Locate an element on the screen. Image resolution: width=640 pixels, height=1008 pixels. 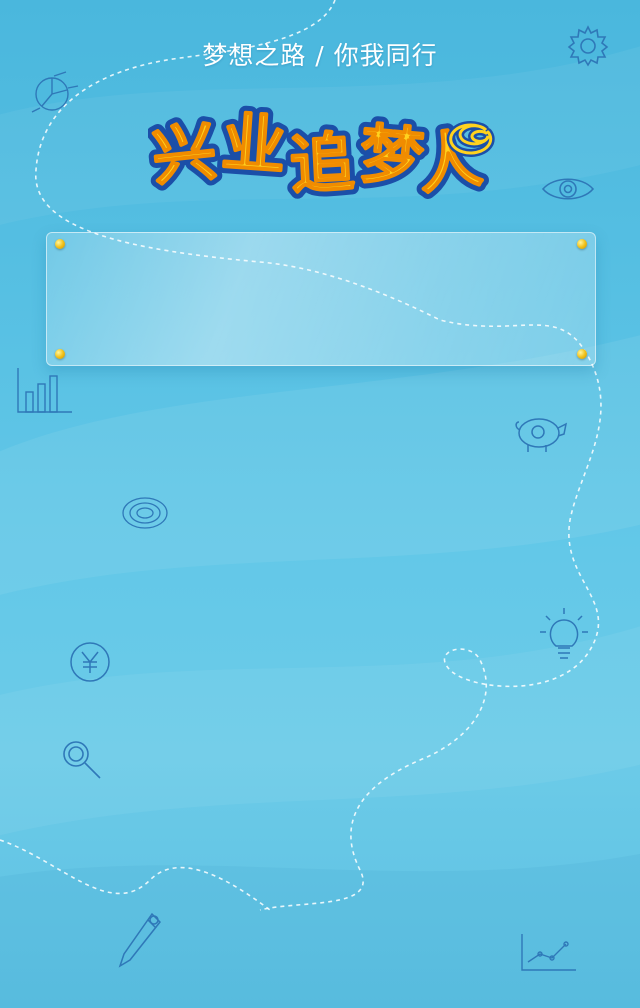
pin-top-left is located at coordinates (60, 244).